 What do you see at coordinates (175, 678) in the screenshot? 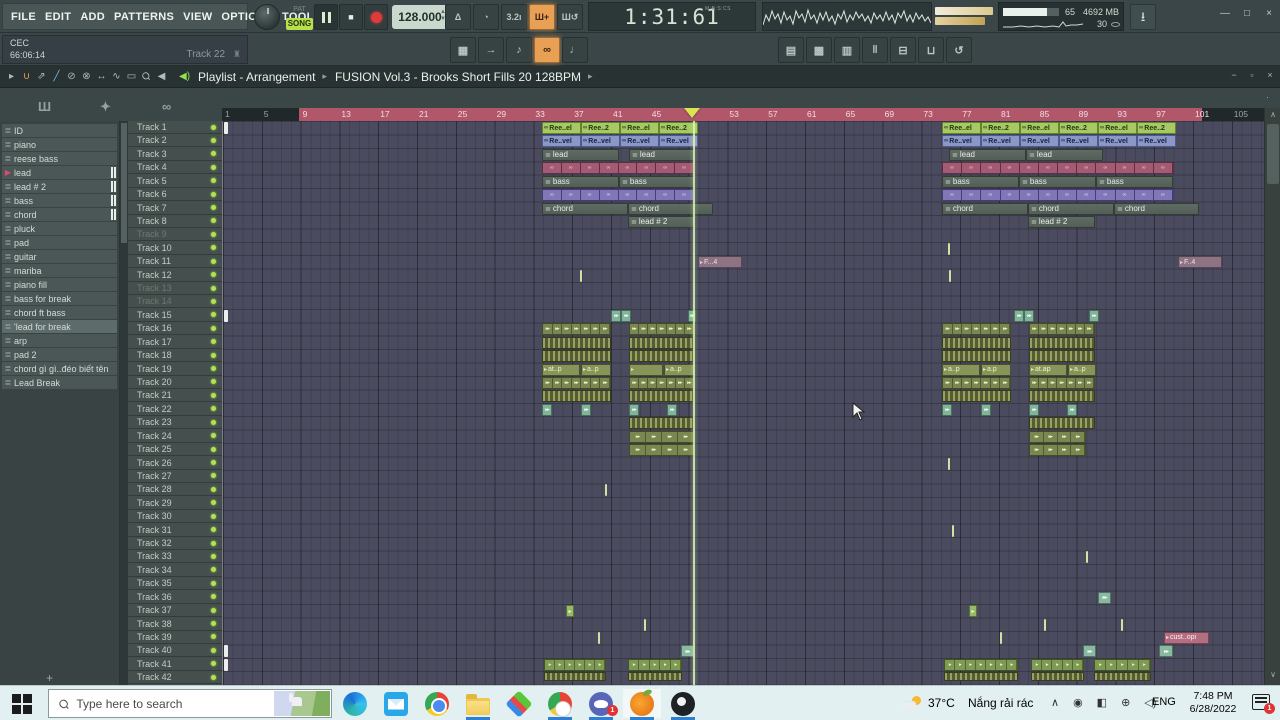
I see `track-header-42: Track 42` at bounding box center [175, 678].